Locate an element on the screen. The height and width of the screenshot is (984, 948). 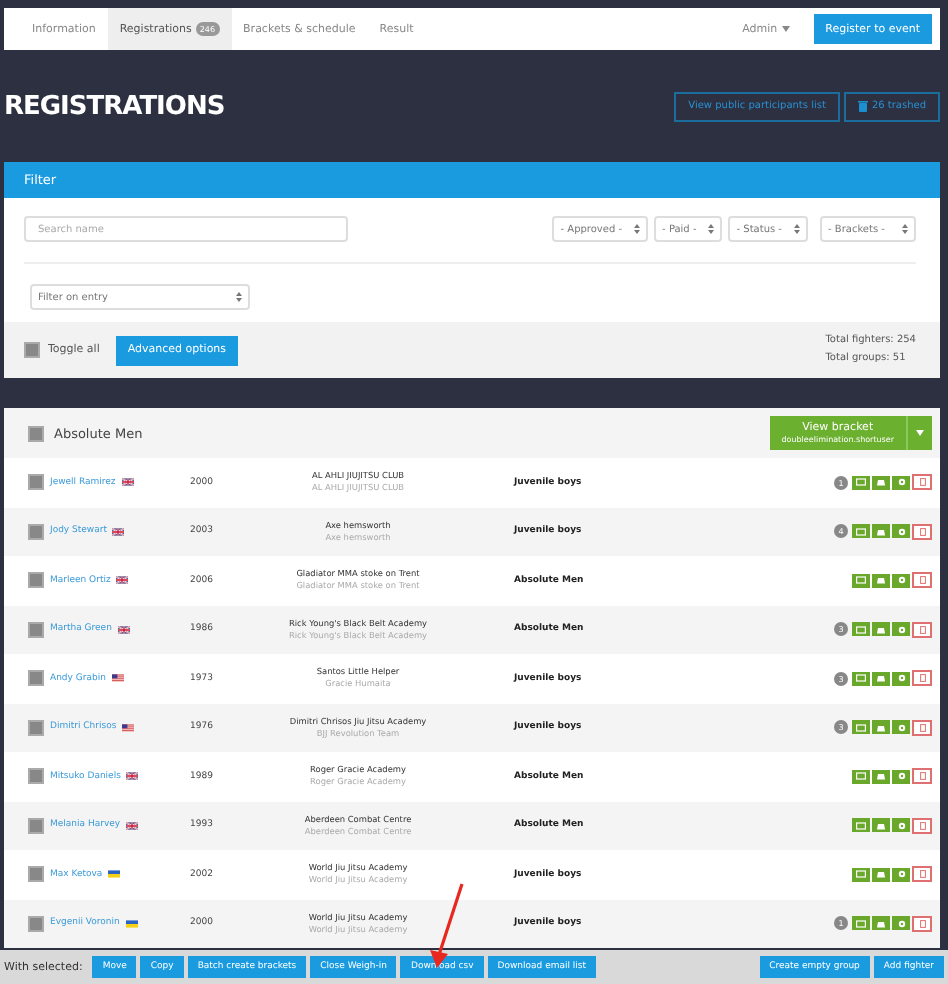
toggle-all-checkbox is located at coordinates (32, 350).